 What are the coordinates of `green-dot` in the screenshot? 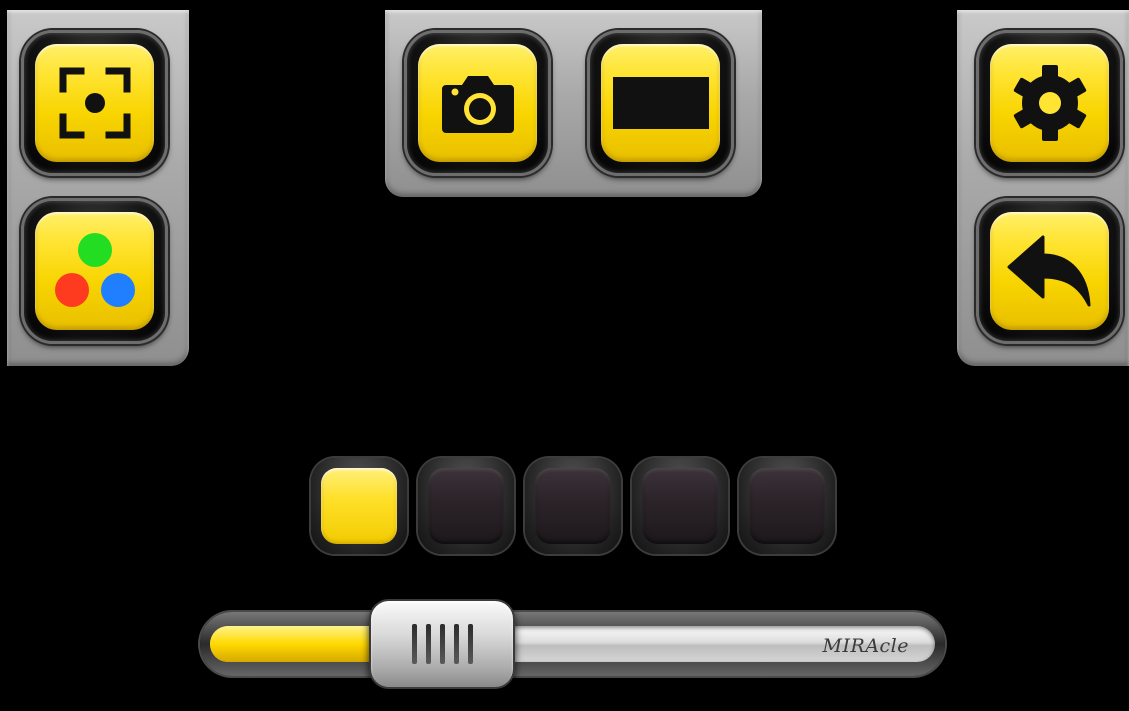 It's located at (94, 250).